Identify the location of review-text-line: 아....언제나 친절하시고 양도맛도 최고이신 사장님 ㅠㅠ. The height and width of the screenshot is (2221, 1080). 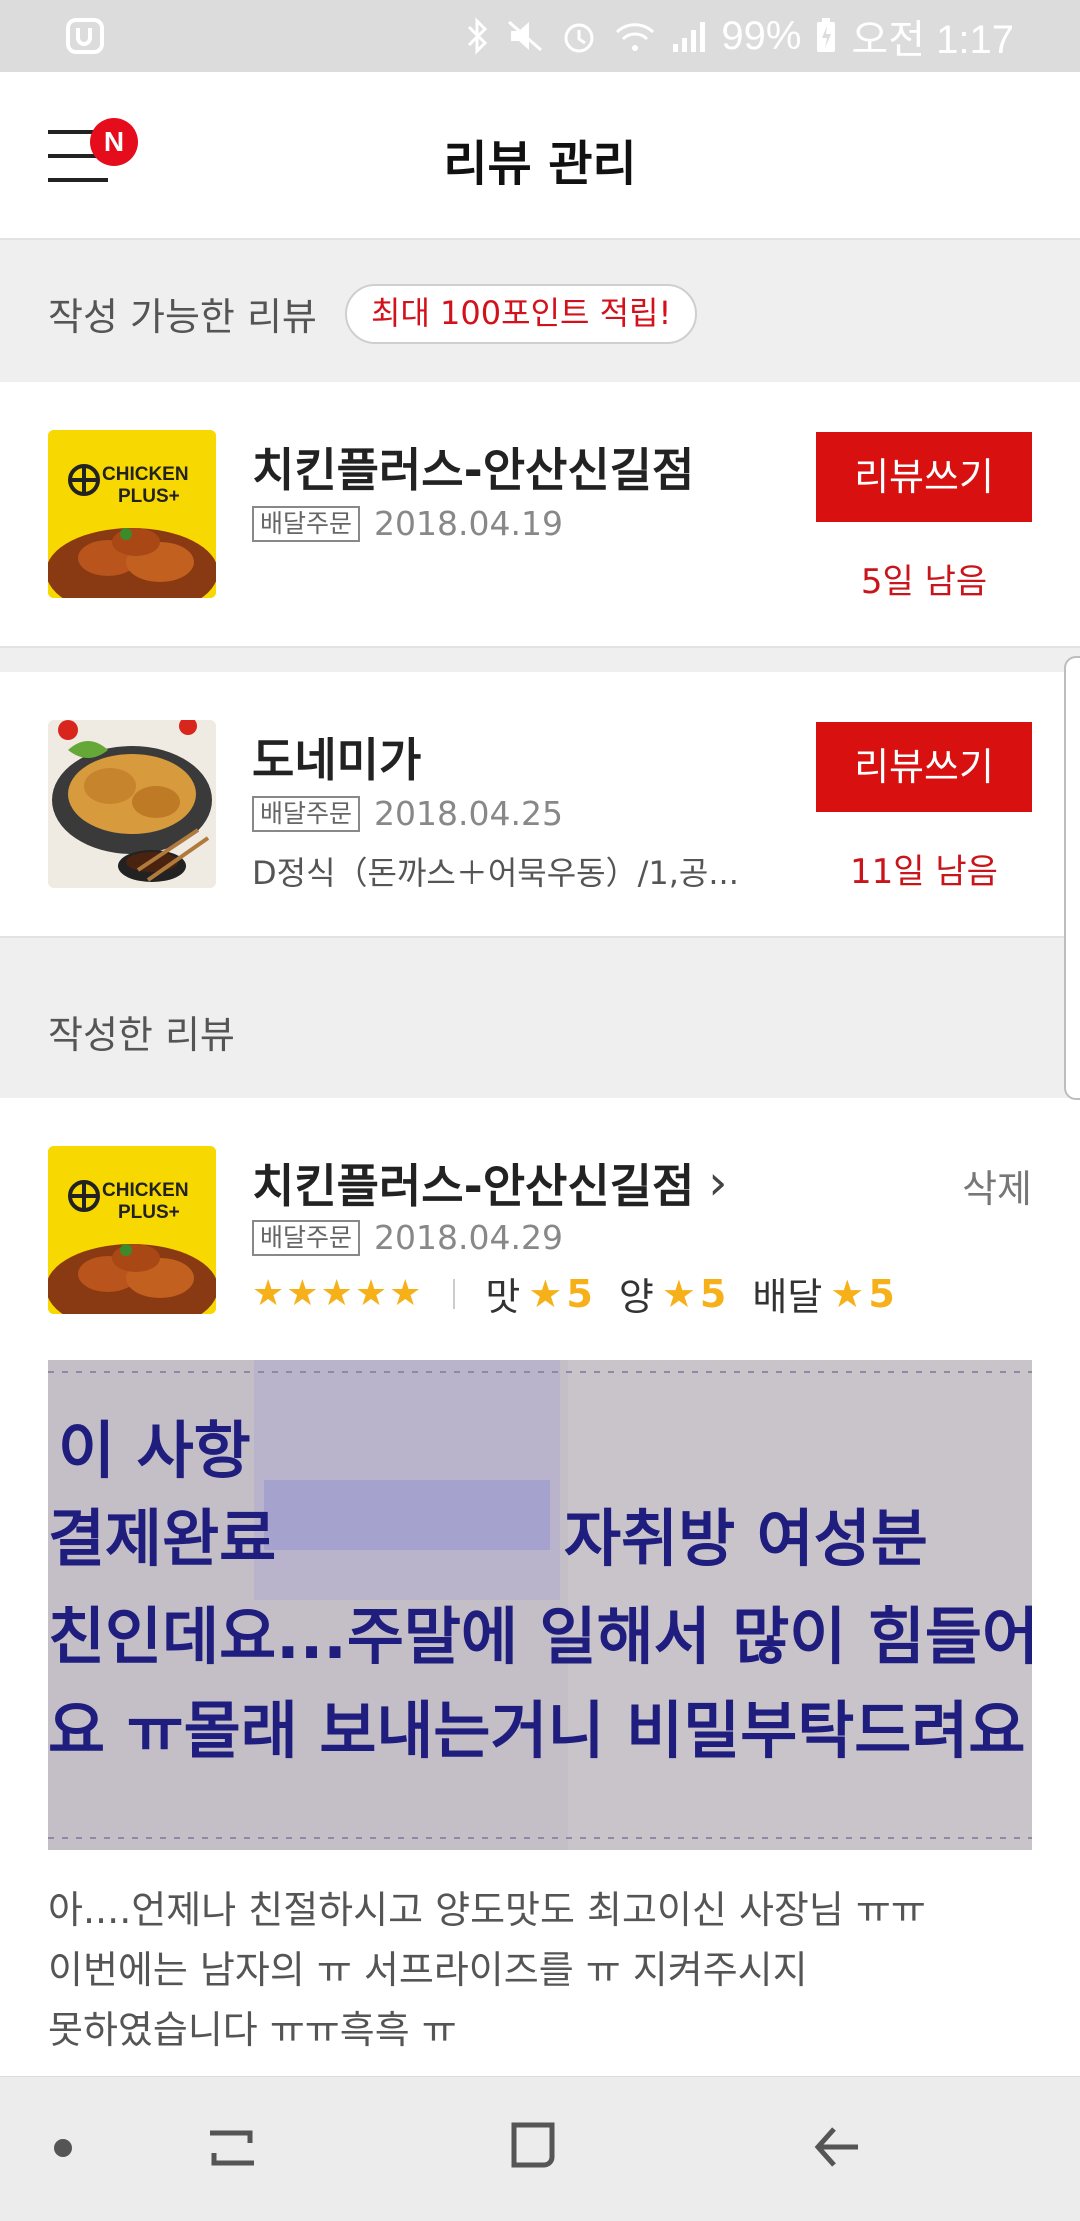
(487, 1910).